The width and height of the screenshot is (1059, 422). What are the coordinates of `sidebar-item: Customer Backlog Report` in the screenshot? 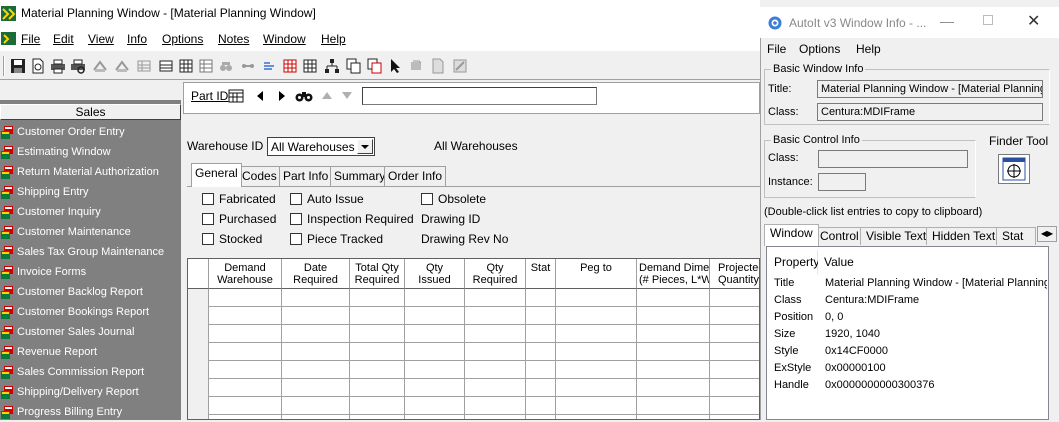 It's located at (90, 292).